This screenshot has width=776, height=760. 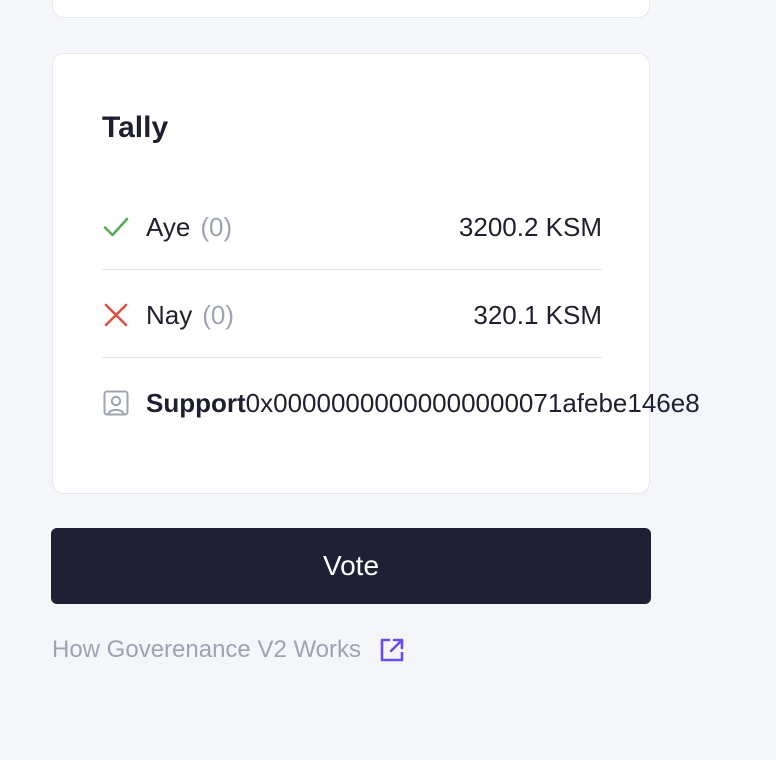 I want to click on check-icon, so click(x=116, y=227).